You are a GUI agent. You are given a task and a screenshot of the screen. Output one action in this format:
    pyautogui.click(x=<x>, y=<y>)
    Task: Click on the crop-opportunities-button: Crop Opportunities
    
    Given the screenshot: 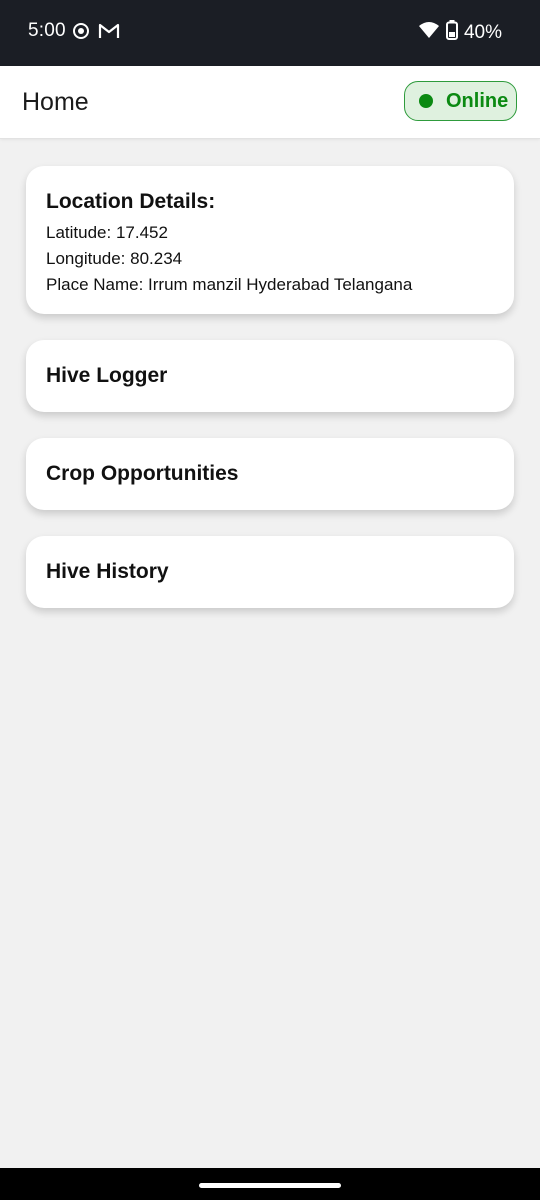 What is the action you would take?
    pyautogui.click(x=270, y=474)
    